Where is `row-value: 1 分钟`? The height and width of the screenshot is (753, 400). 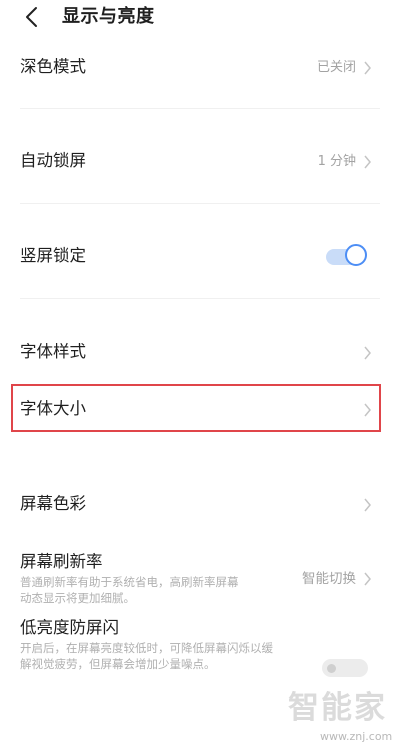 row-value: 1 分钟 is located at coordinates (336, 161).